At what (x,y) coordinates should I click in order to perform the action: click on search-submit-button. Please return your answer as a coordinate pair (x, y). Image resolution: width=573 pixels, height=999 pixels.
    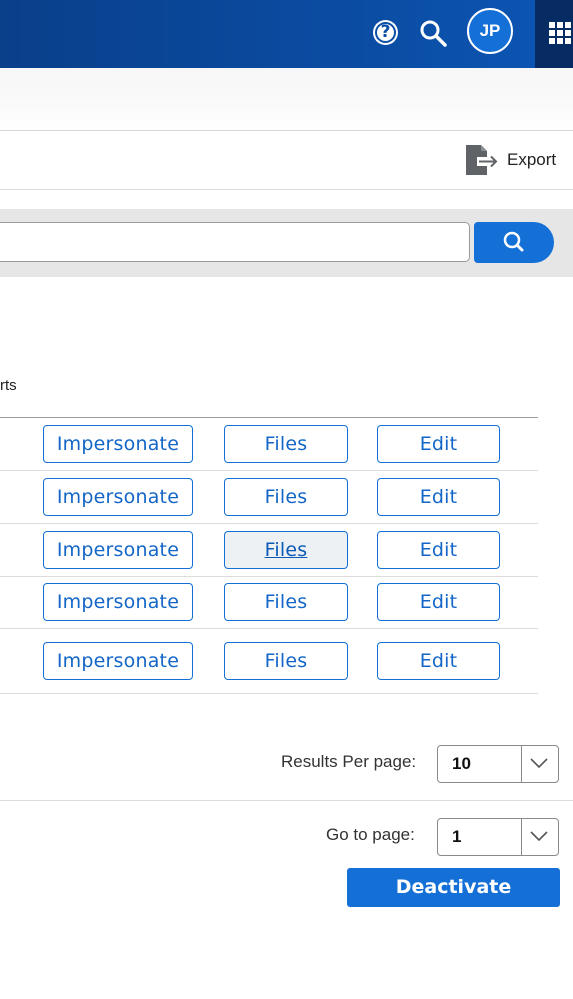
    Looking at the image, I should click on (514, 242).